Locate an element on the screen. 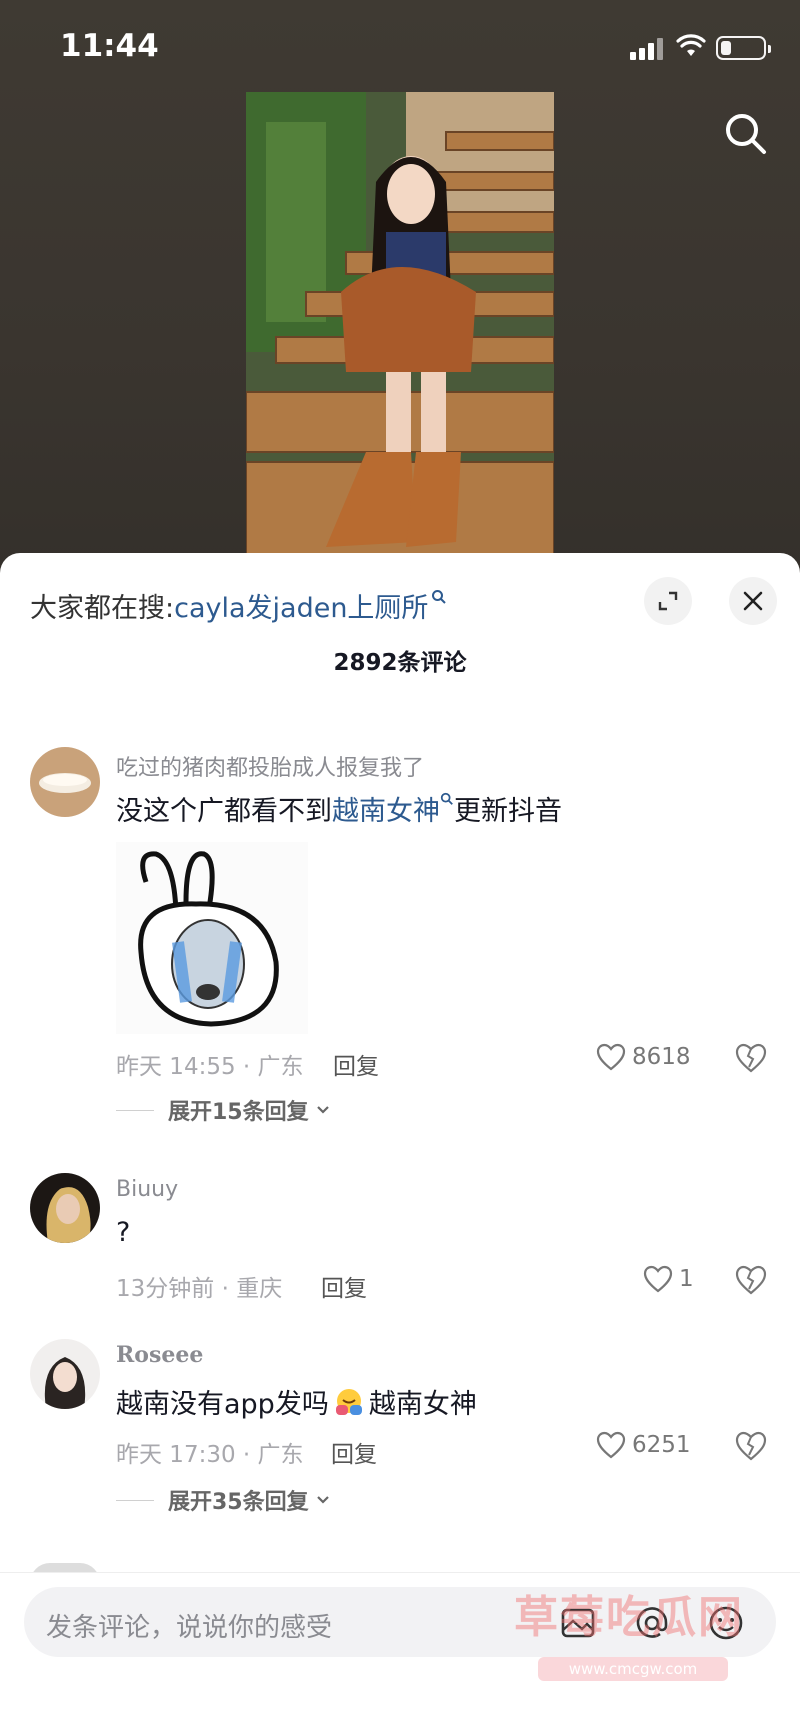  expand-replies-label: 展开35条回复 is located at coordinates (238, 1502).